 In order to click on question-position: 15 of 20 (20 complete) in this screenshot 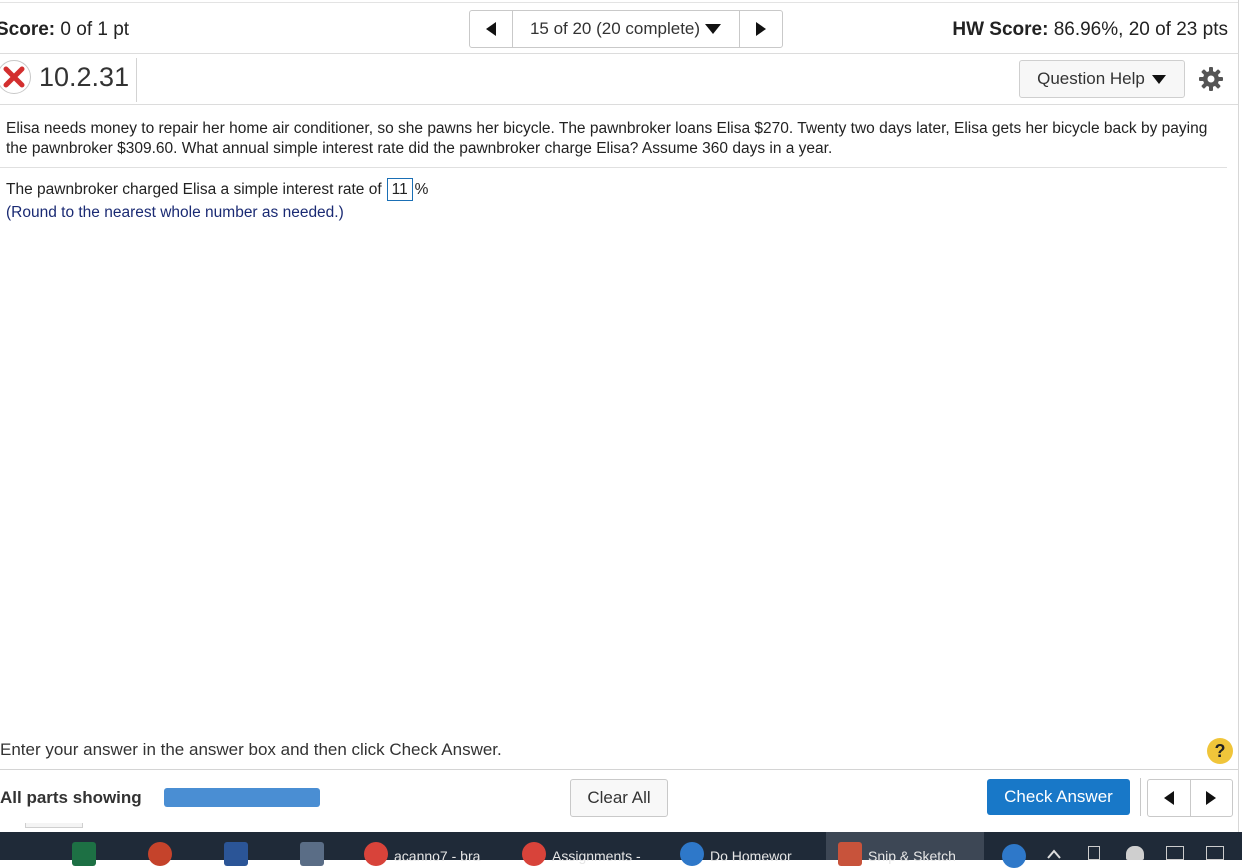, I will do `click(615, 28)`.